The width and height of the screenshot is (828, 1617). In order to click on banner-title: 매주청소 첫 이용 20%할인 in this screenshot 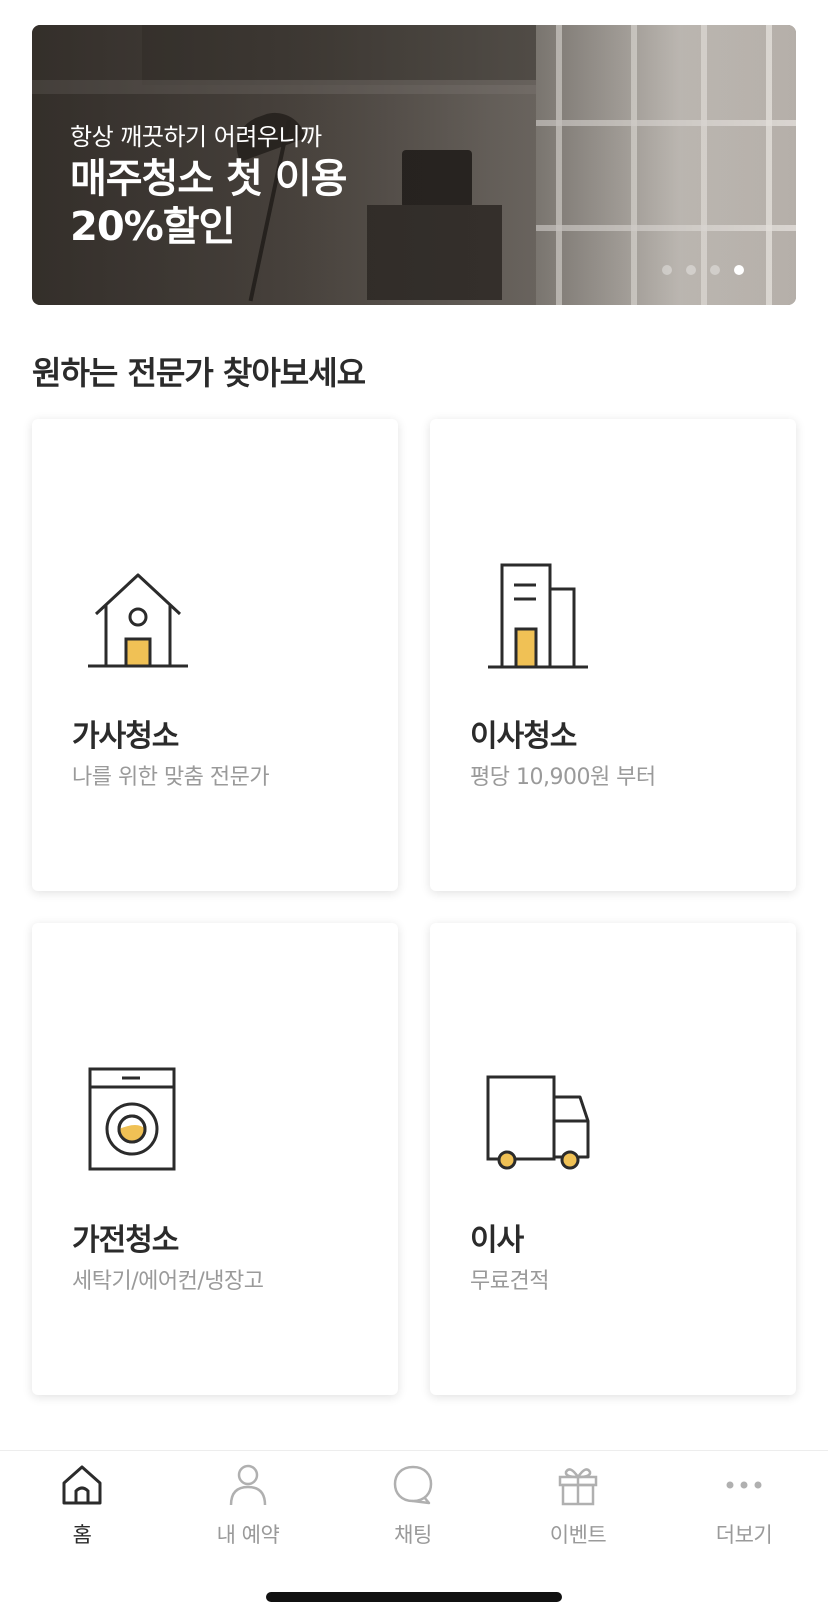, I will do `click(208, 203)`.